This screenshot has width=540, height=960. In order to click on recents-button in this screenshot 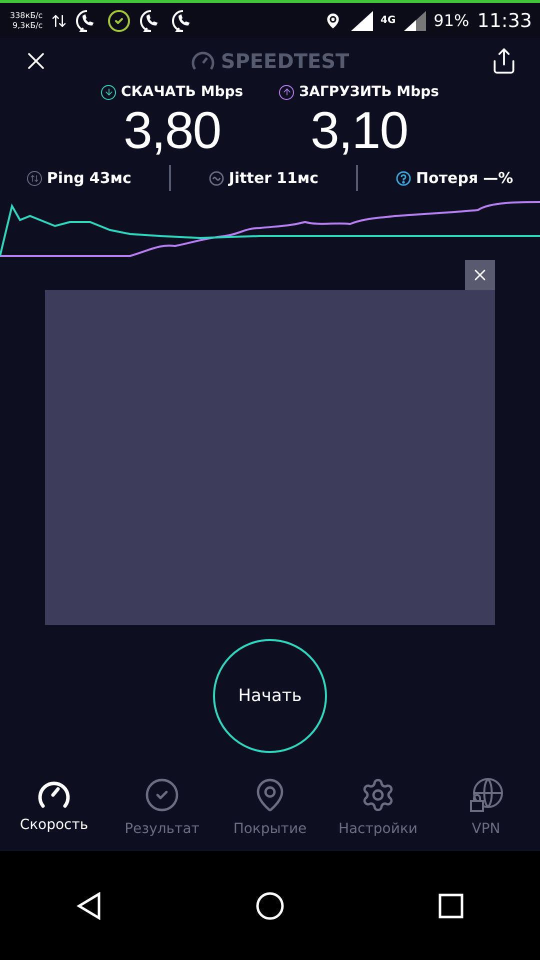, I will do `click(451, 905)`.